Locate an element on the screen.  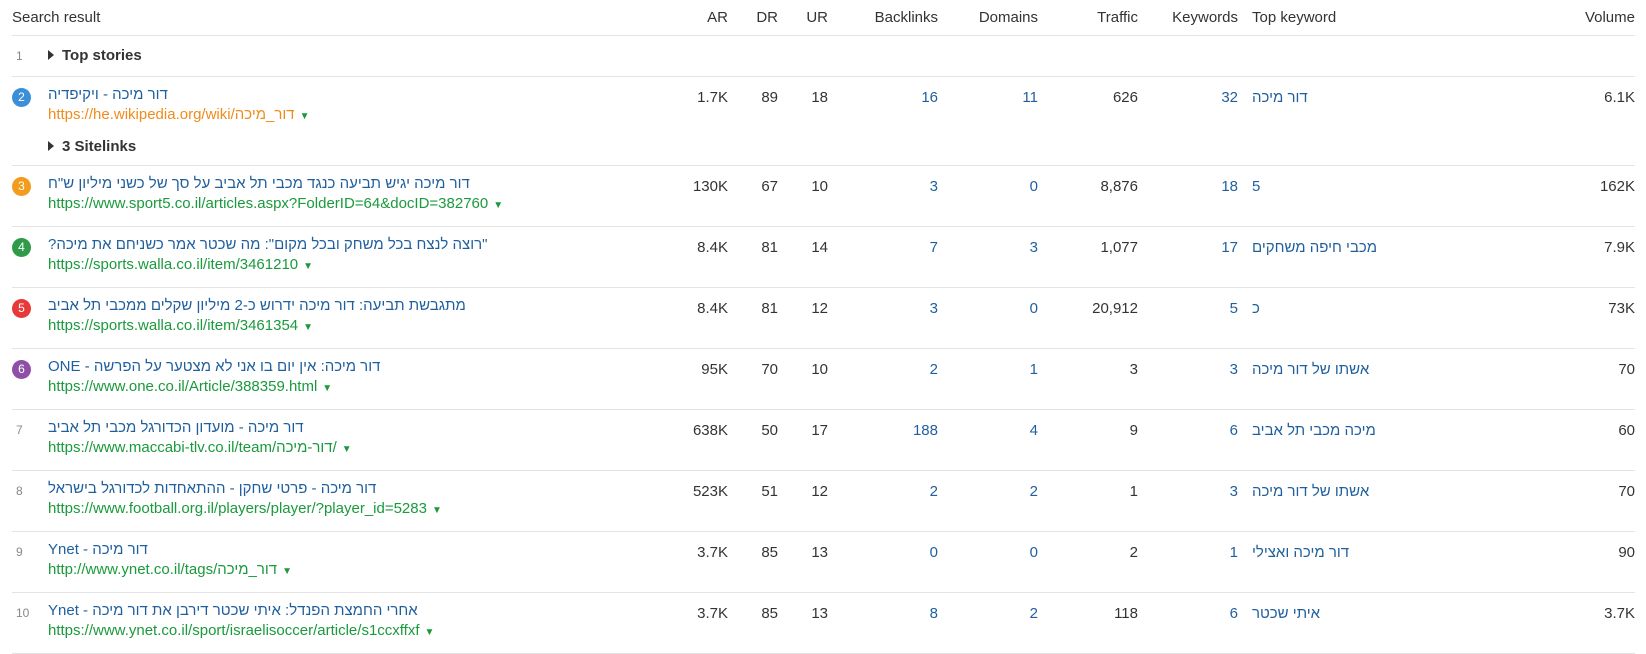
header-traffic: Traffic is located at coordinates (1088, 18).